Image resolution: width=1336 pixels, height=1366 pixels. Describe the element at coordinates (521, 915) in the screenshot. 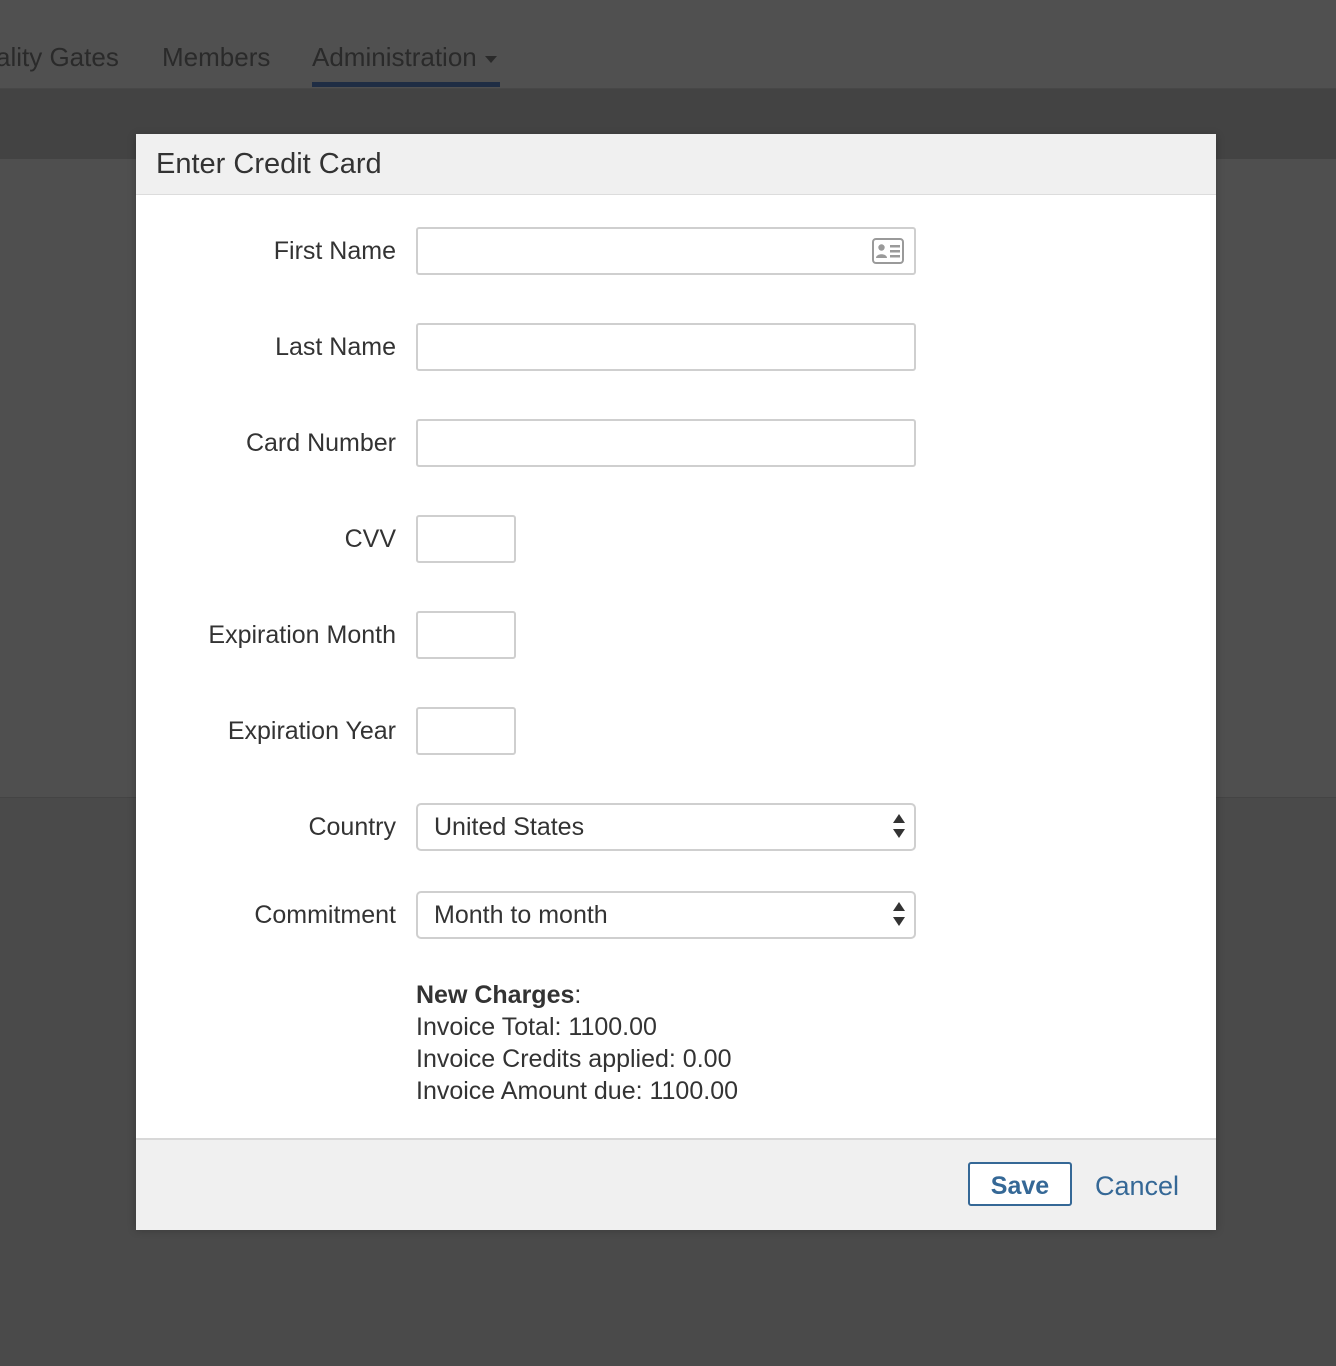

I see `commitment-select-value: Month to month` at that location.